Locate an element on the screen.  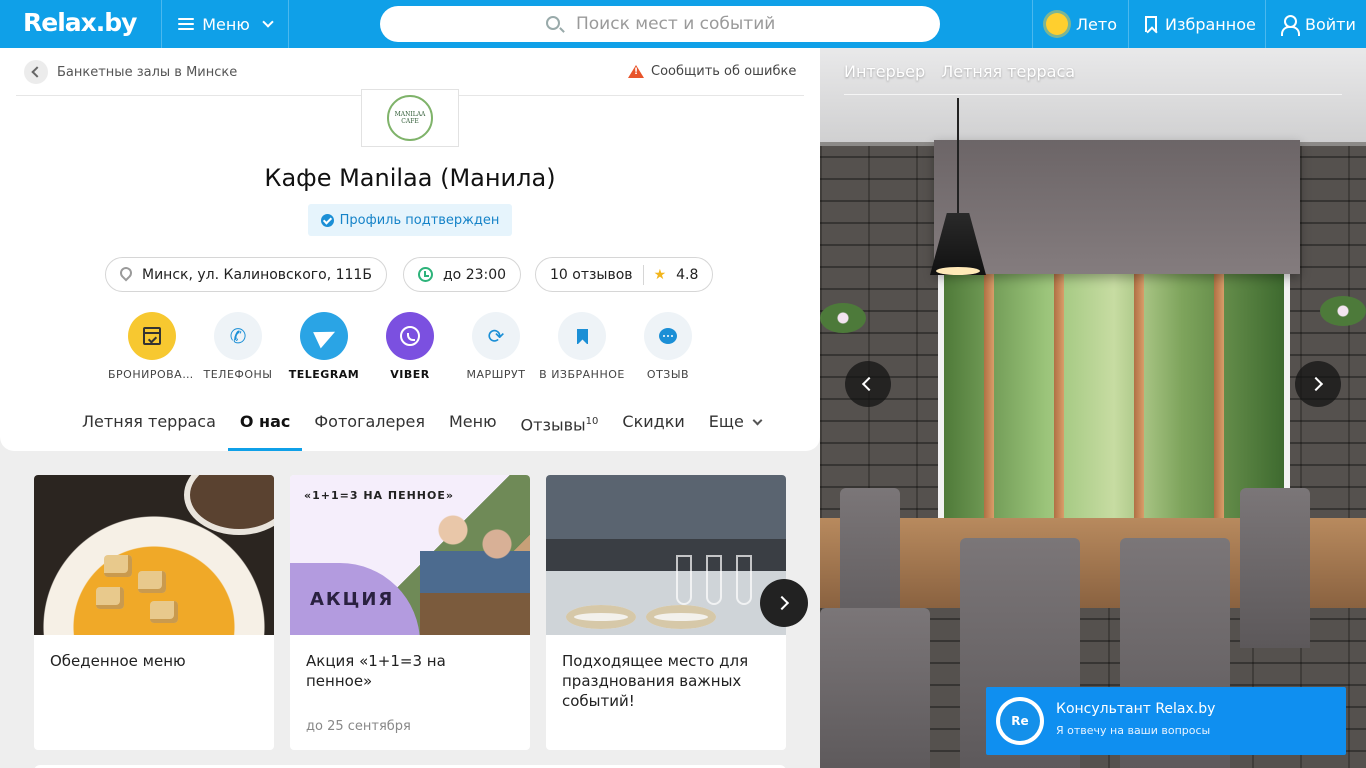
venue-logo: MANILAA CAFE is located at coordinates (410, 118).